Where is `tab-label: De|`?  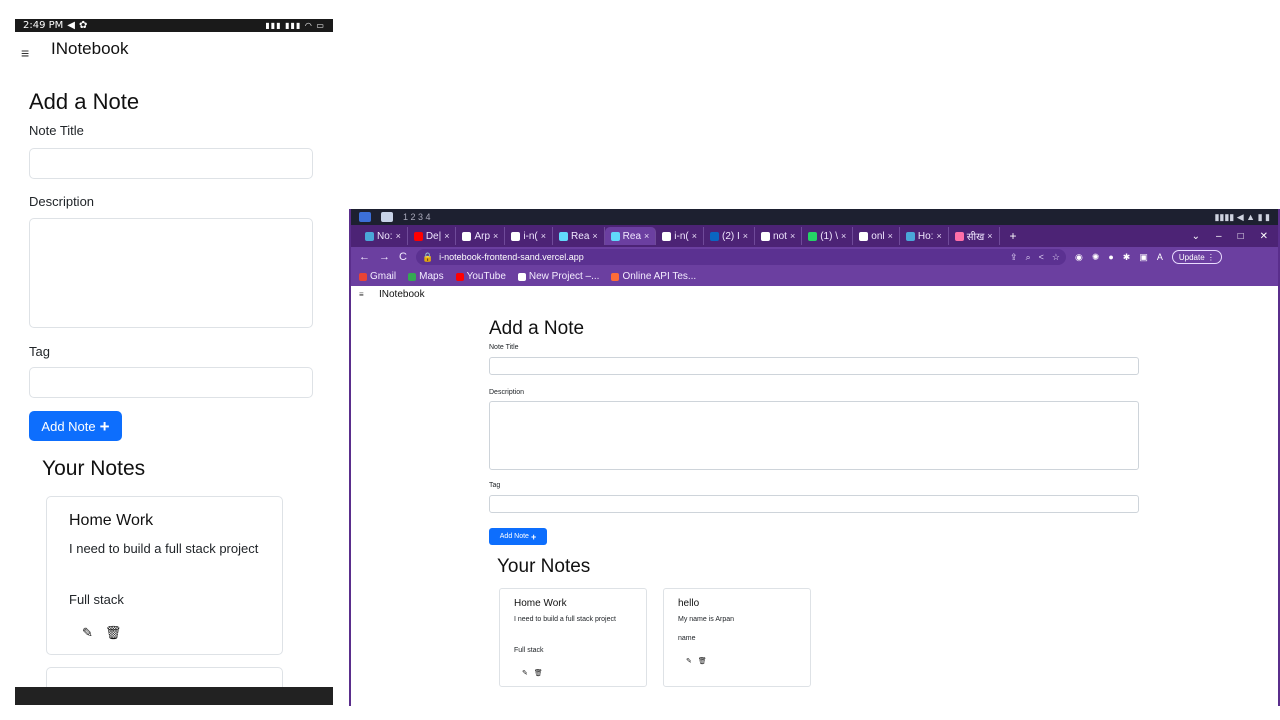 tab-label: De| is located at coordinates (433, 236).